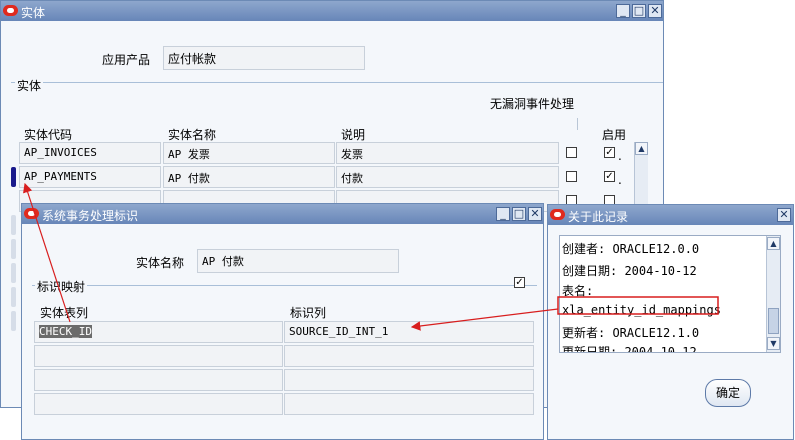 Image resolution: width=795 pixels, height=440 pixels. What do you see at coordinates (158, 404) in the screenshot?
I see `mapping-row-4-entity-col` at bounding box center [158, 404].